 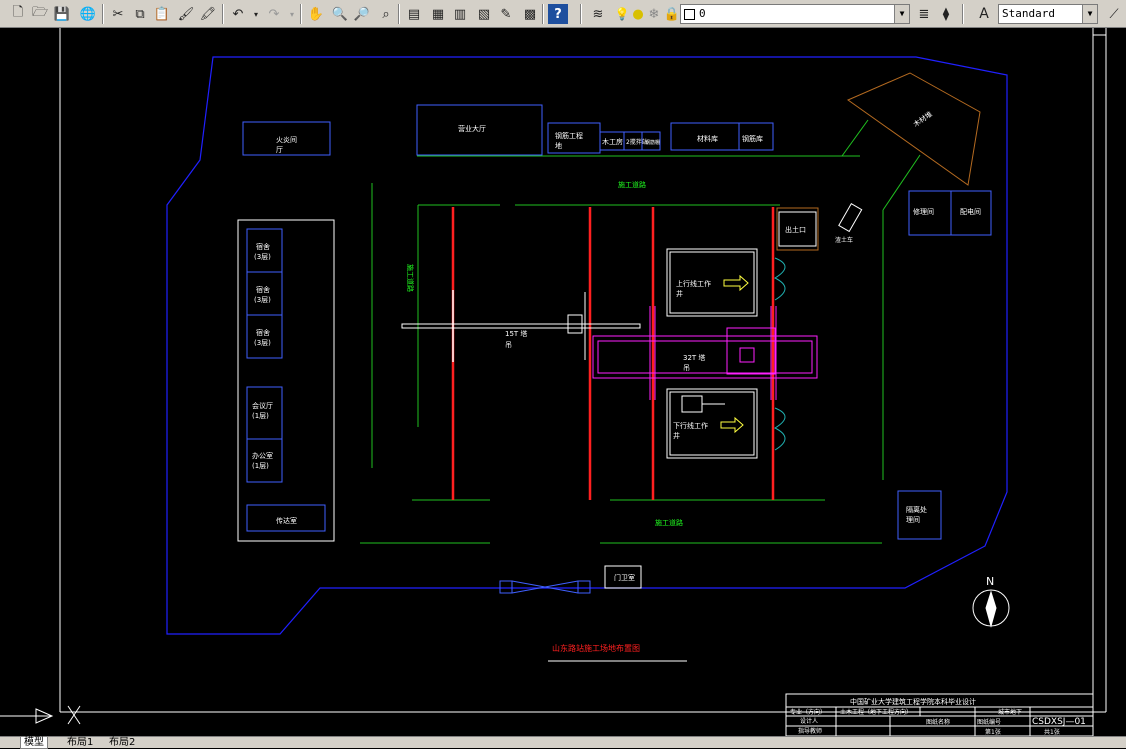 What do you see at coordinates (286, 140) in the screenshot?
I see `label-fire-room: 火炎间` at bounding box center [286, 140].